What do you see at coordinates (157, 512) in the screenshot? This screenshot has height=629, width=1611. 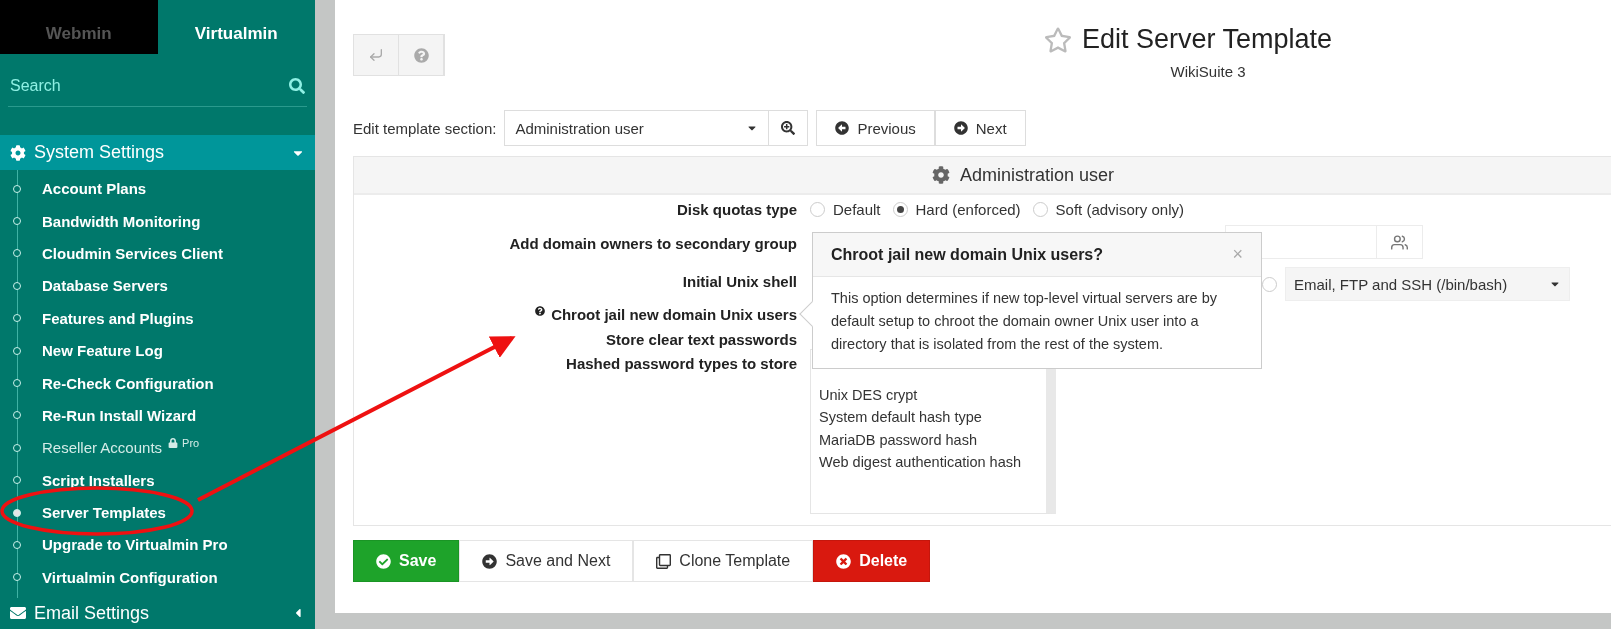 I see `sidebar-item: Server Templates` at bounding box center [157, 512].